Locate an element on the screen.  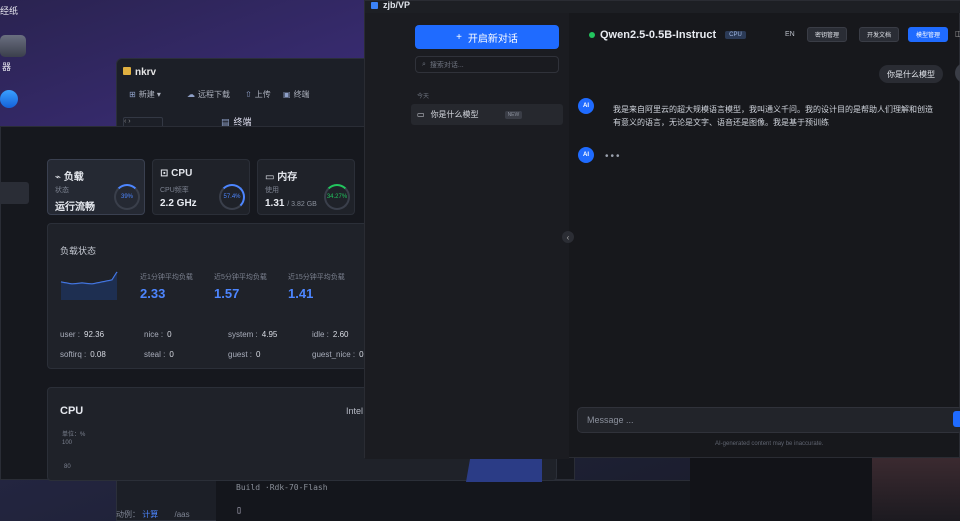
load-1m-value: 2.33 is located at coordinates (153, 293).